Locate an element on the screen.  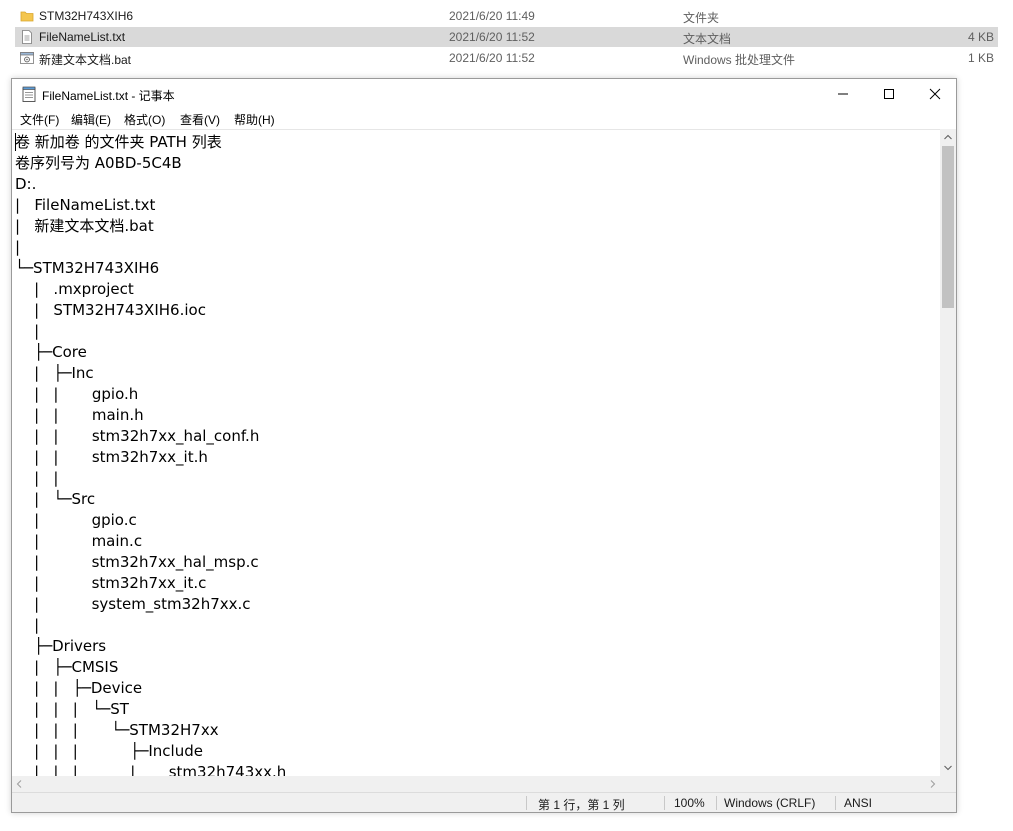
minimize-button is located at coordinates (843, 94).